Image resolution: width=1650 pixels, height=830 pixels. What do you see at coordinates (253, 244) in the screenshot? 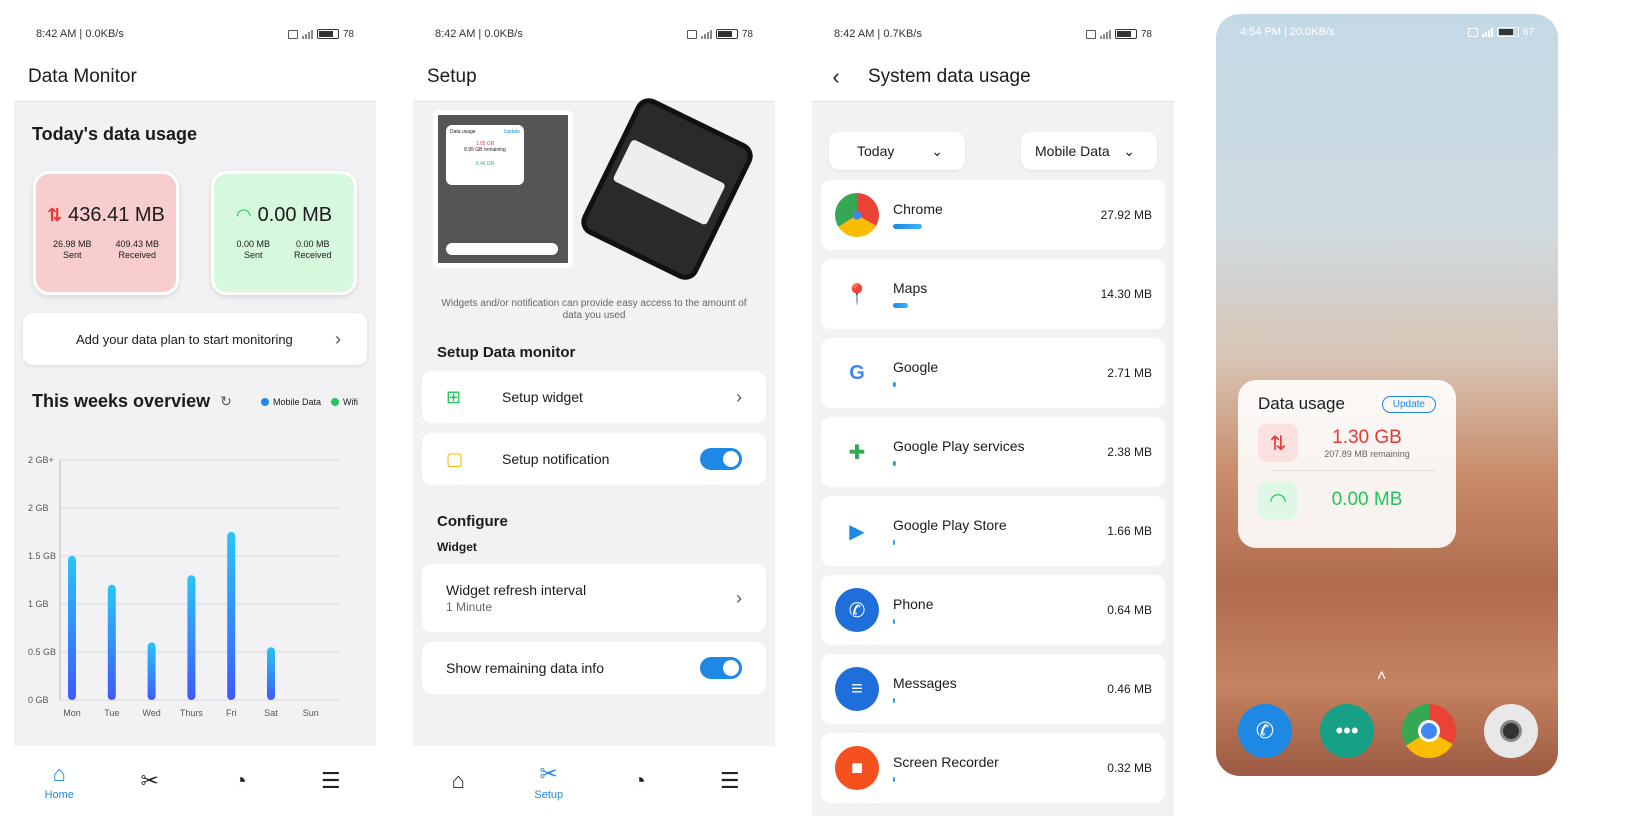
I see `wifi-sent-value: 0.00 MB` at bounding box center [253, 244].